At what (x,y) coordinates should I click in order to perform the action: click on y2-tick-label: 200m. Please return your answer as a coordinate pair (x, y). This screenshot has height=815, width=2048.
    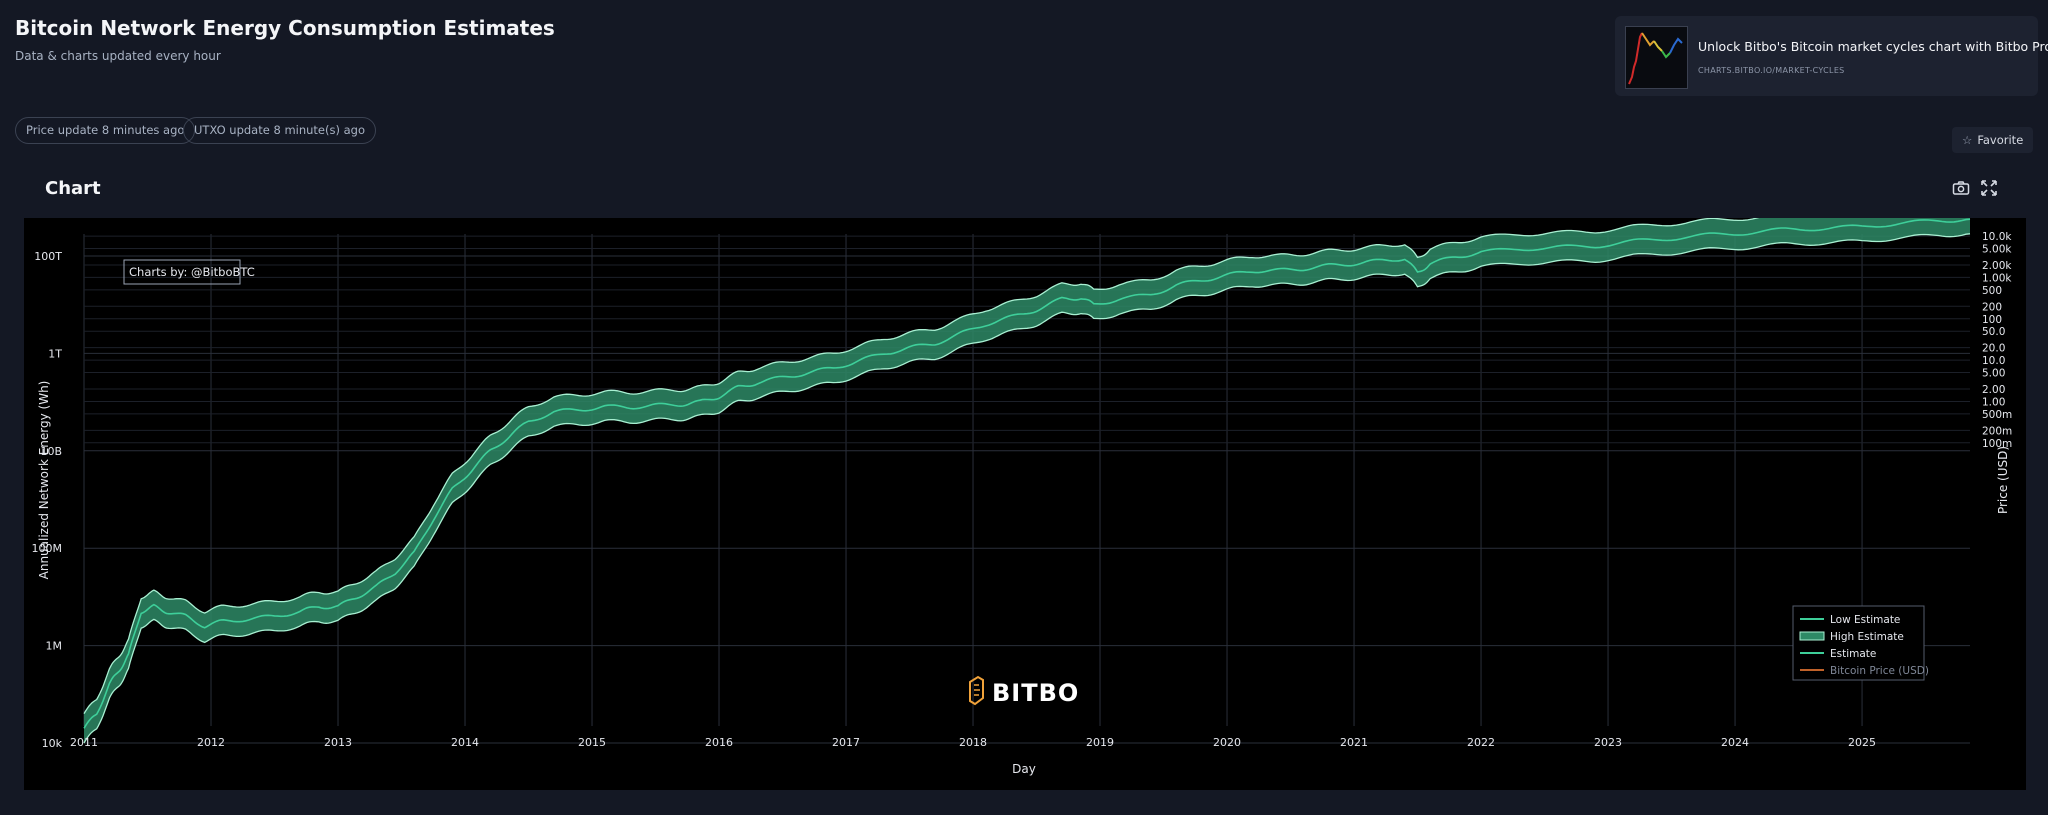
    Looking at the image, I should click on (1997, 431).